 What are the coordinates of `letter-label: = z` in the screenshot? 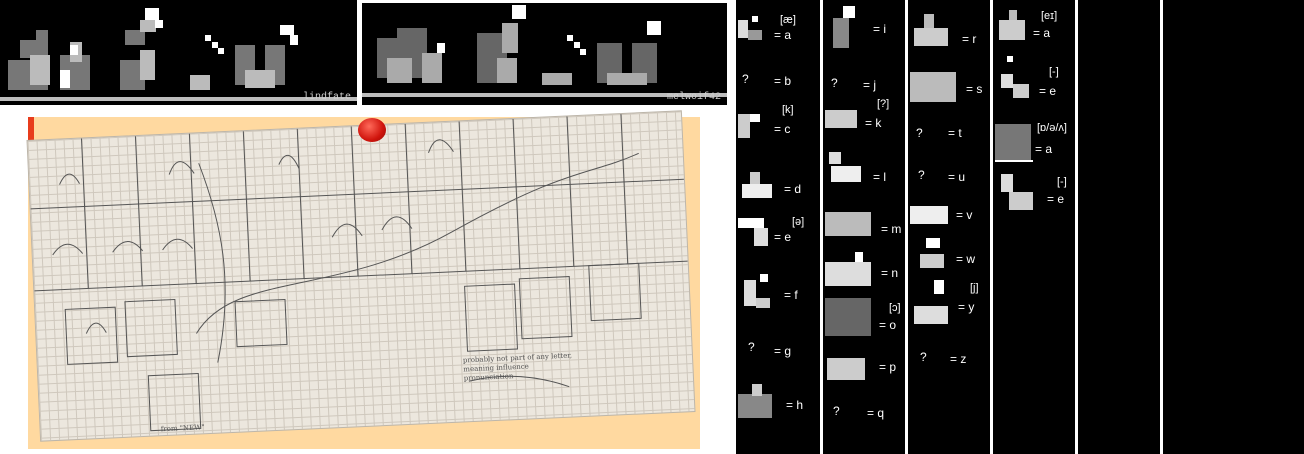 It's located at (958, 359).